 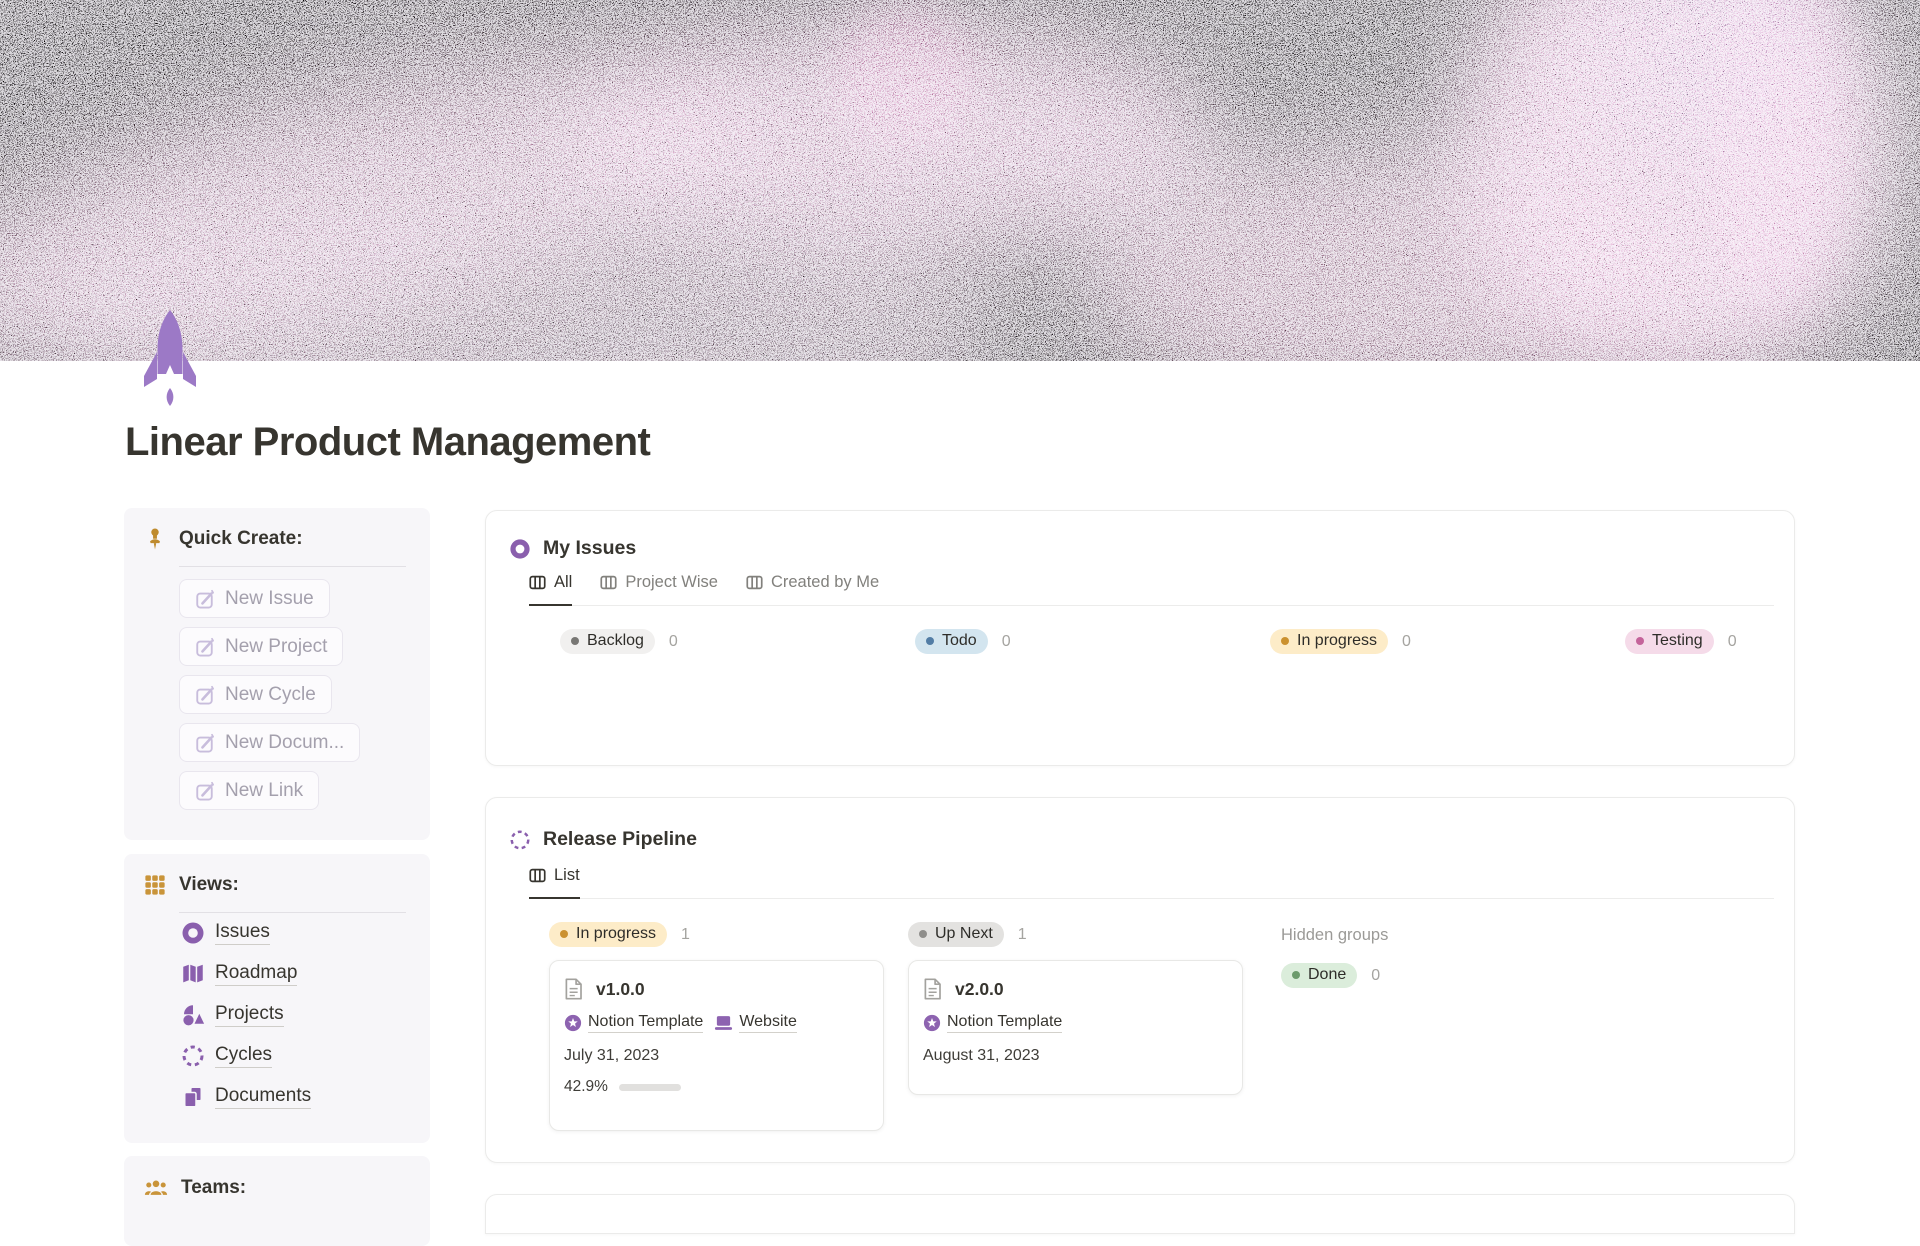 What do you see at coordinates (241, 538) in the screenshot?
I see `quick-create-heading: Quick Create:` at bounding box center [241, 538].